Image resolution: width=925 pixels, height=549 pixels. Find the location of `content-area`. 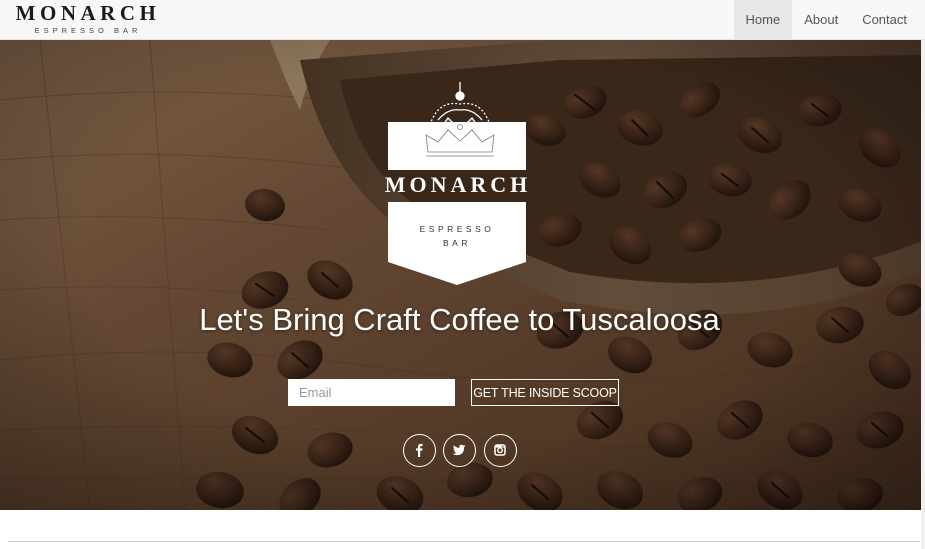

content-area is located at coordinates (462, 529).